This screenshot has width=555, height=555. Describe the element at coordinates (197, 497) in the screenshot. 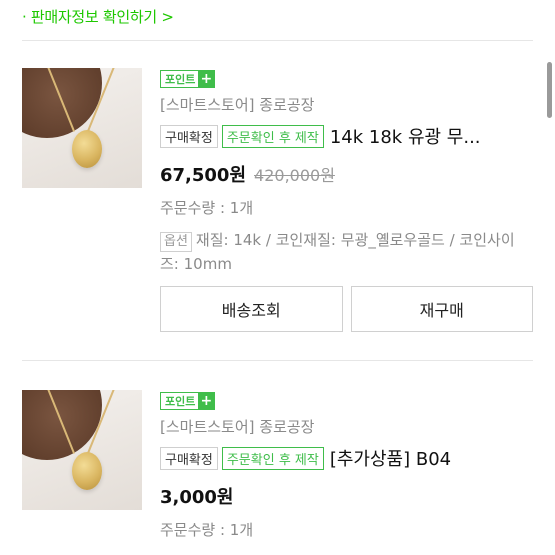

I see `price: 3,000원` at that location.